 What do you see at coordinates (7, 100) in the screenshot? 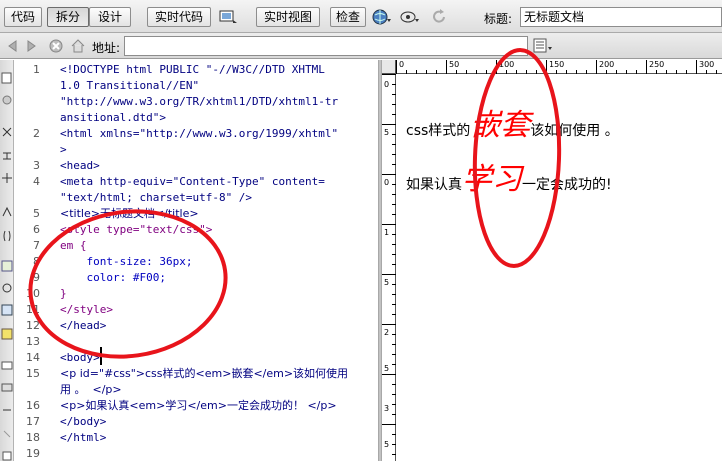
I see `settings-icon` at bounding box center [7, 100].